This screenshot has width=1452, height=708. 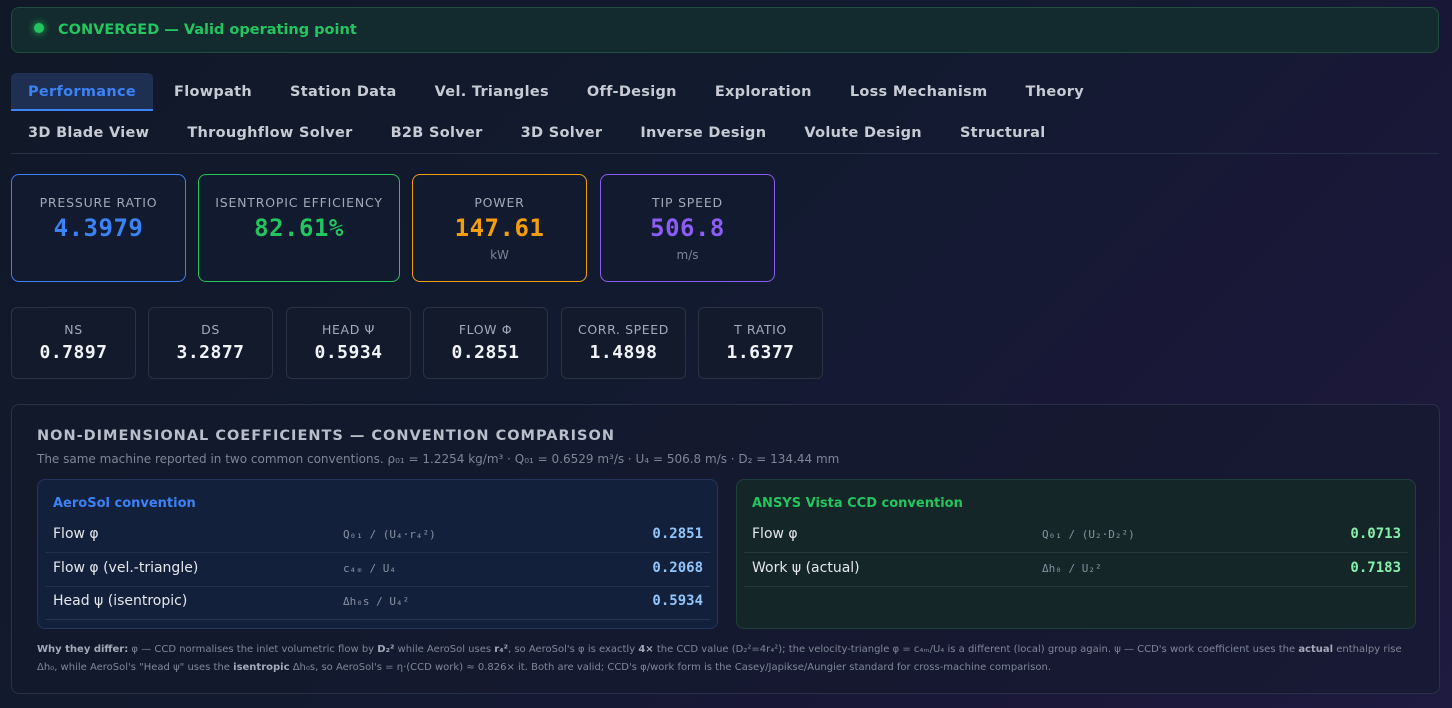 I want to click on tab-performance: Performance, so click(x=82, y=92).